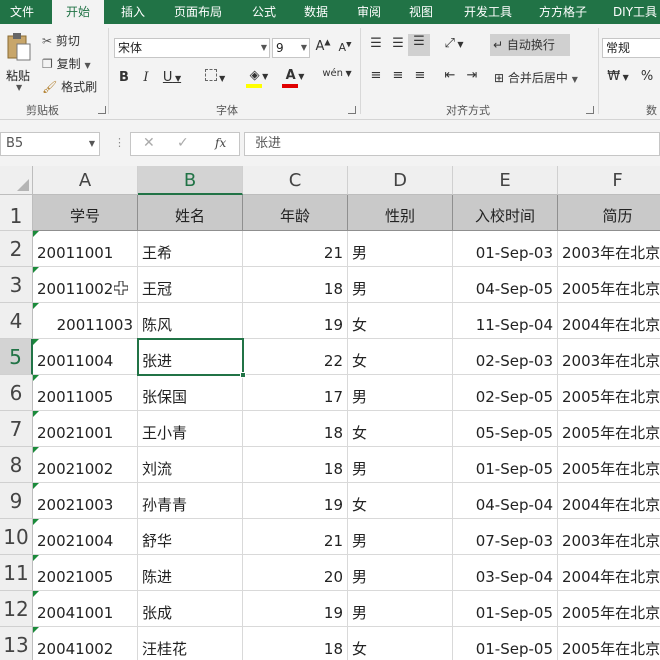  Describe the element at coordinates (452, 144) in the screenshot. I see `formula-input: 张进` at that location.